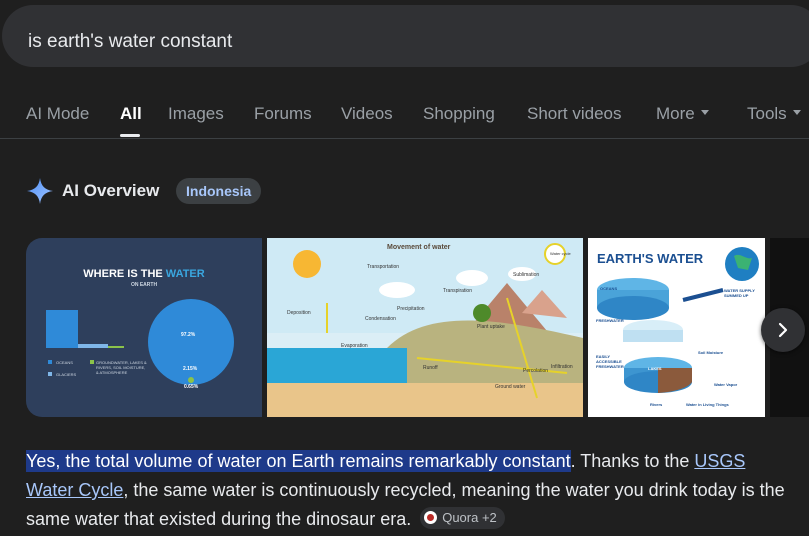  Describe the element at coordinates (283, 114) in the screenshot. I see `tab-forums: Forums` at that location.